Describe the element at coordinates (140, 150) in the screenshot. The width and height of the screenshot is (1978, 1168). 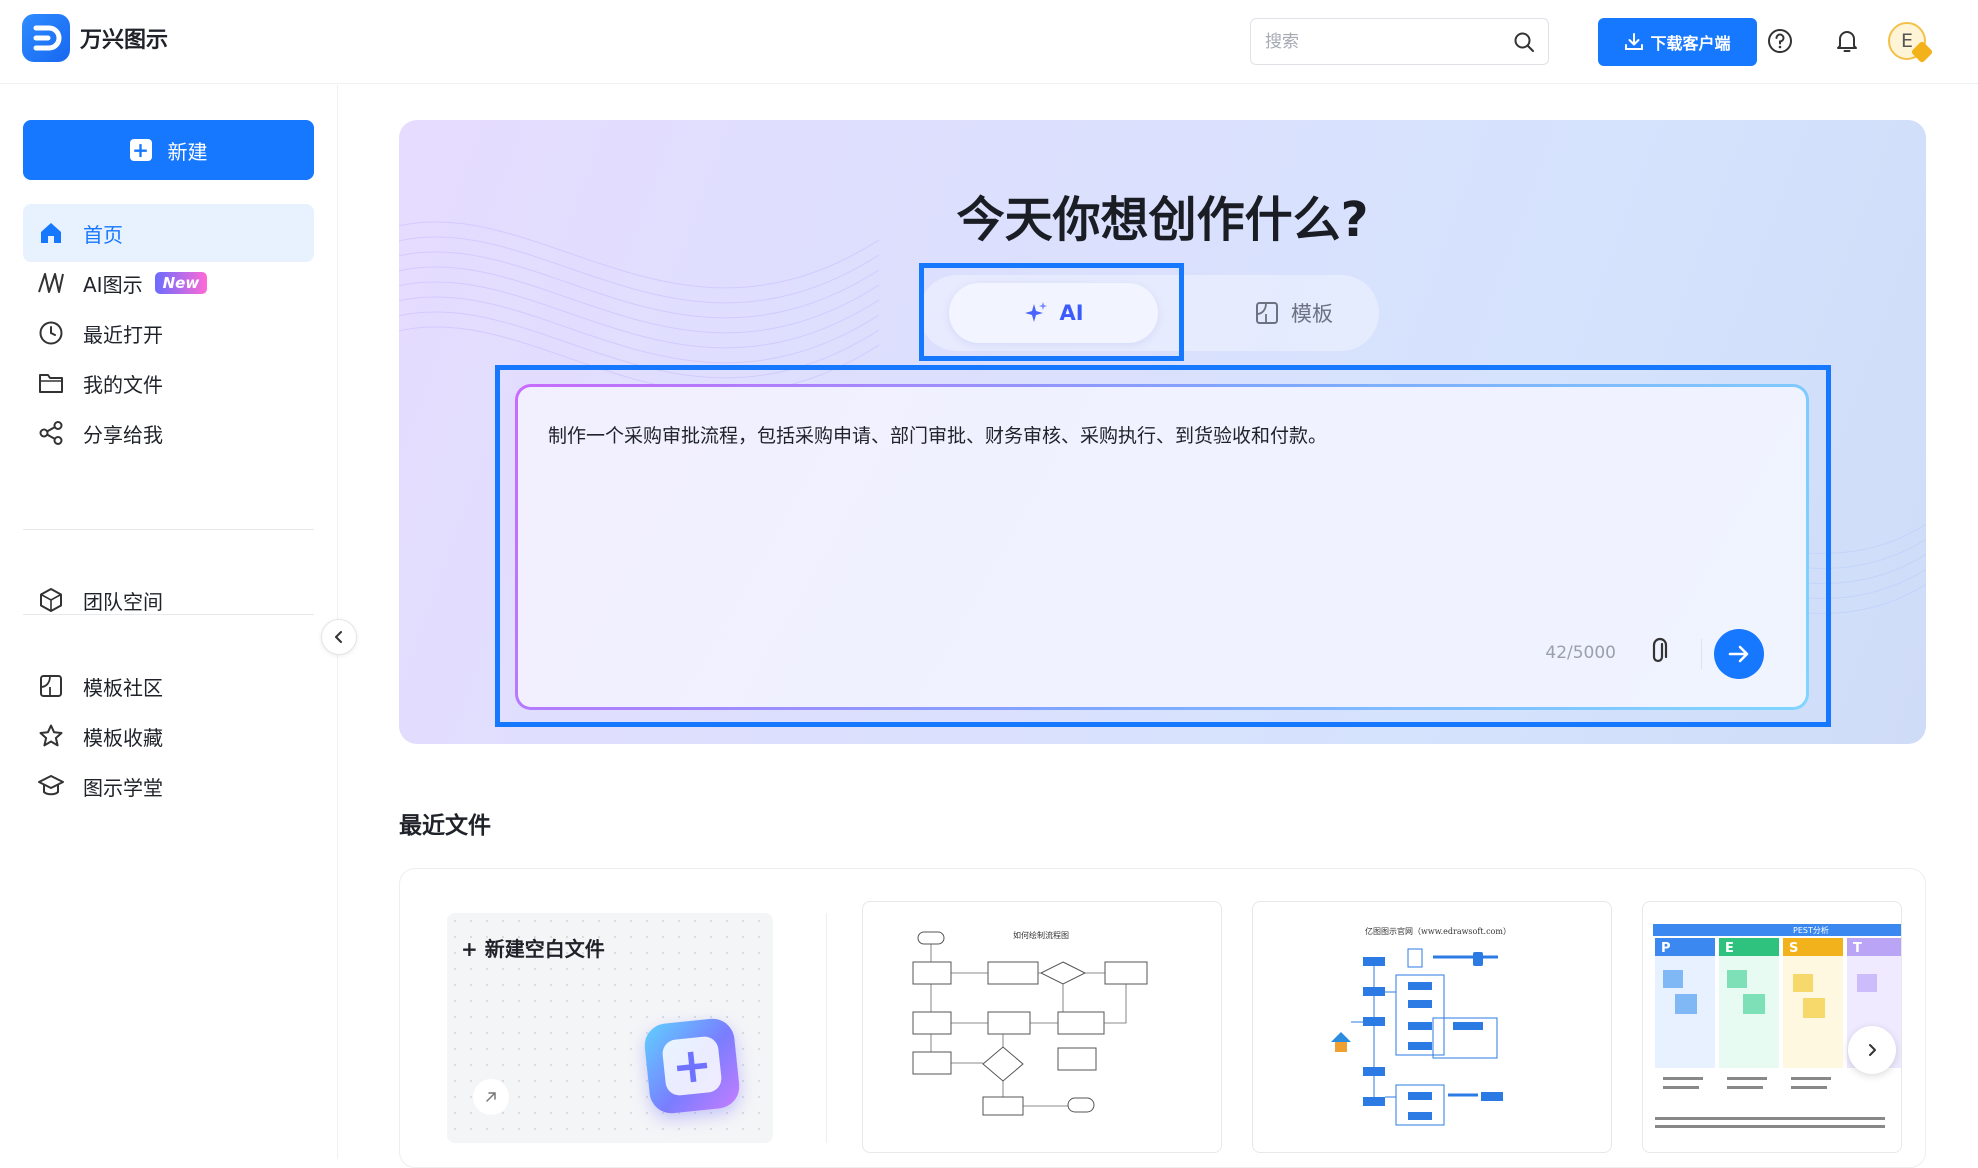
I see `plus-icon: +` at that location.